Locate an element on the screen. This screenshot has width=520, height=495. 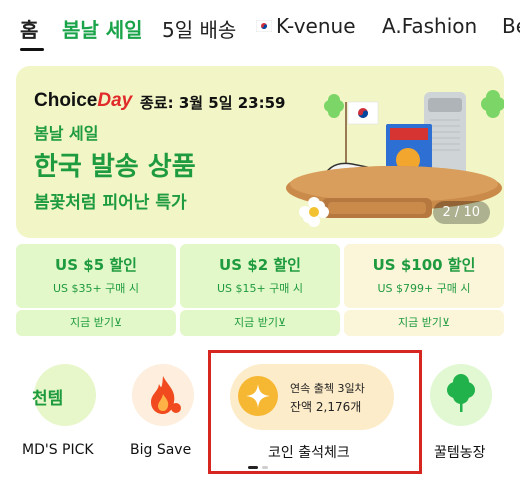
mds-pick-badge: 천템 is located at coordinates (48, 399).